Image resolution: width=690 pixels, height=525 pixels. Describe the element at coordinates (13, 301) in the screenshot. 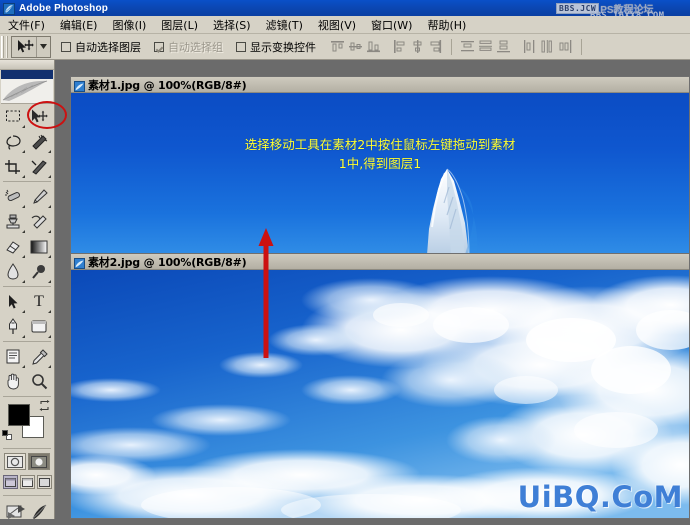

I see `path-selection-tool` at that location.